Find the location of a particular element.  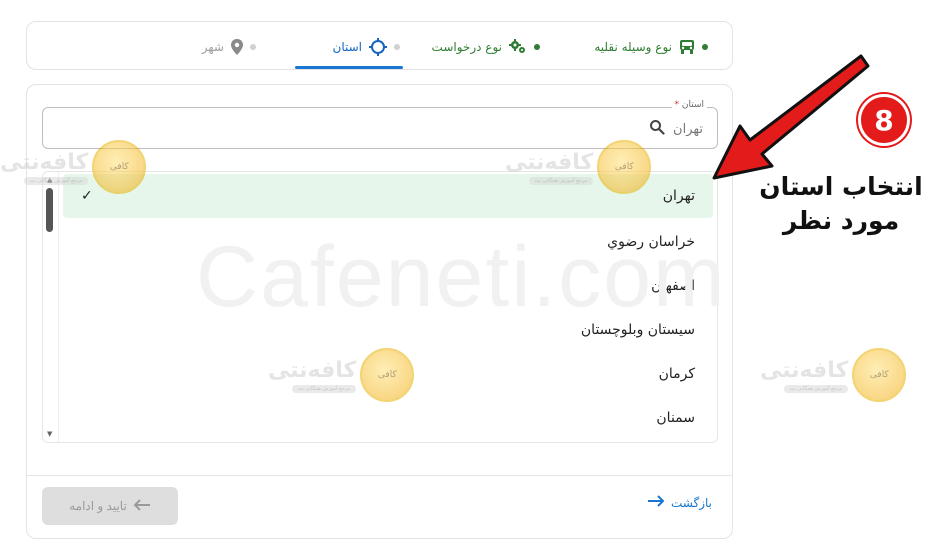

annotation-caption: انتخاب استان مورد نظر is located at coordinates (841, 204).